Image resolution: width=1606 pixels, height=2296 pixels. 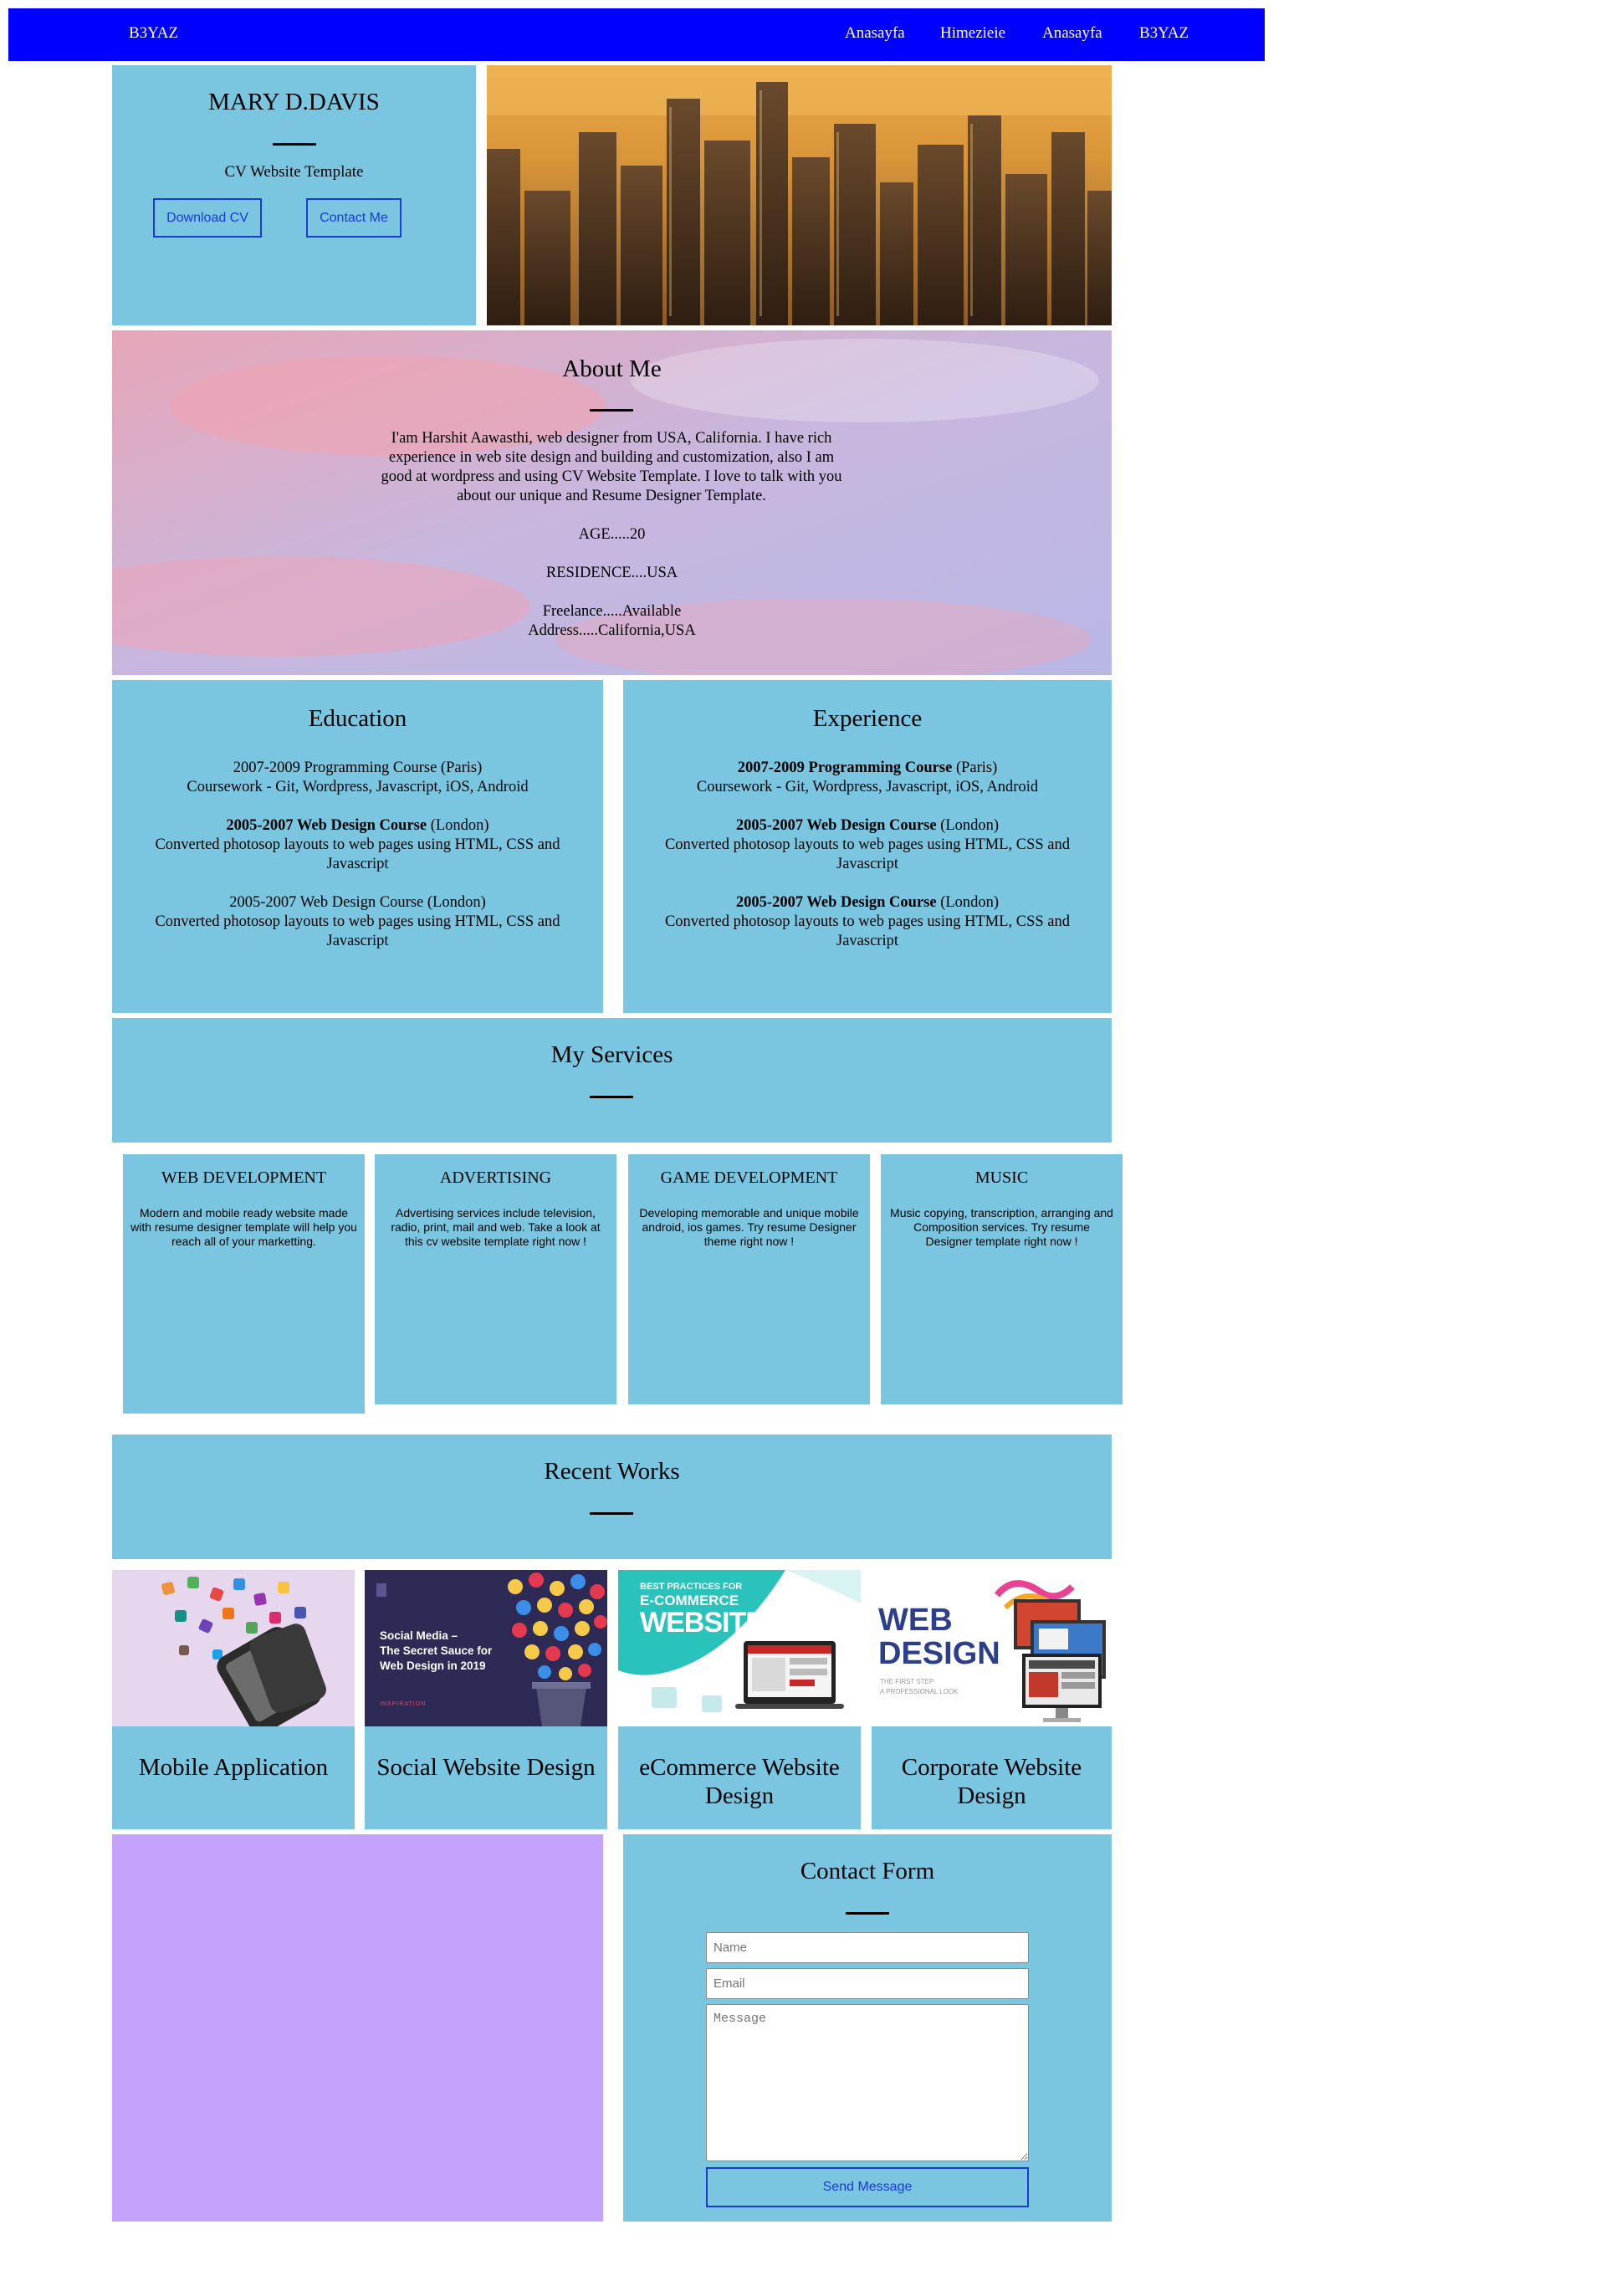 I want to click on thumbnail-caption-line: Social Media –, so click(x=419, y=1636).